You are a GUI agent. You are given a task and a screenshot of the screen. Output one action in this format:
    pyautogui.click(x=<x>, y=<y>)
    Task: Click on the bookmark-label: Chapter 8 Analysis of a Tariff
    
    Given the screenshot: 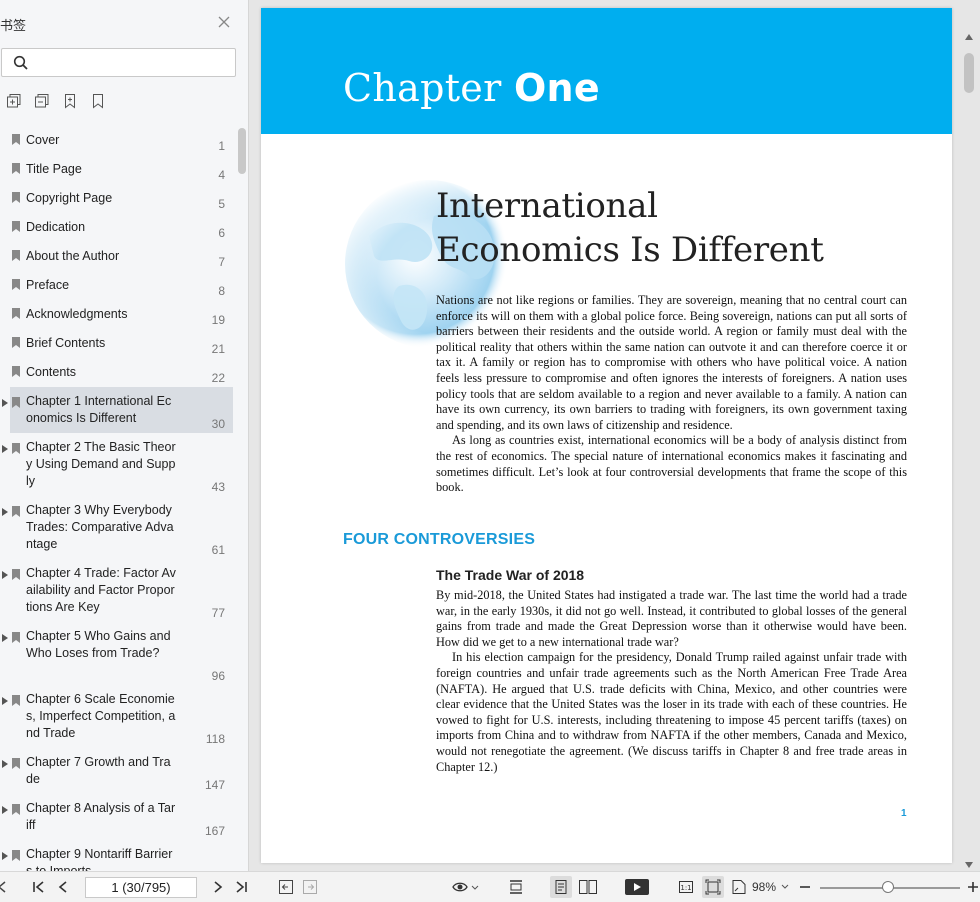 What is the action you would take?
    pyautogui.click(x=101, y=816)
    